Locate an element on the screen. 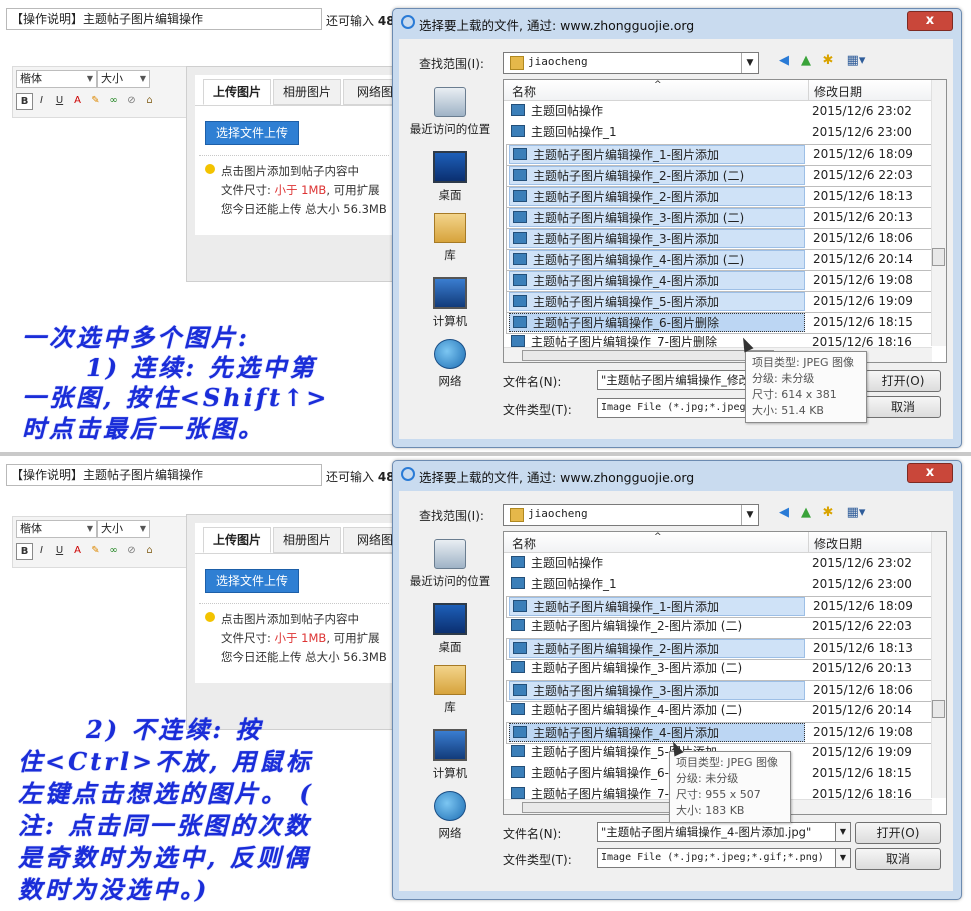  filename-input: "主题帖子图片编辑操作_修改 is located at coordinates (673, 380).